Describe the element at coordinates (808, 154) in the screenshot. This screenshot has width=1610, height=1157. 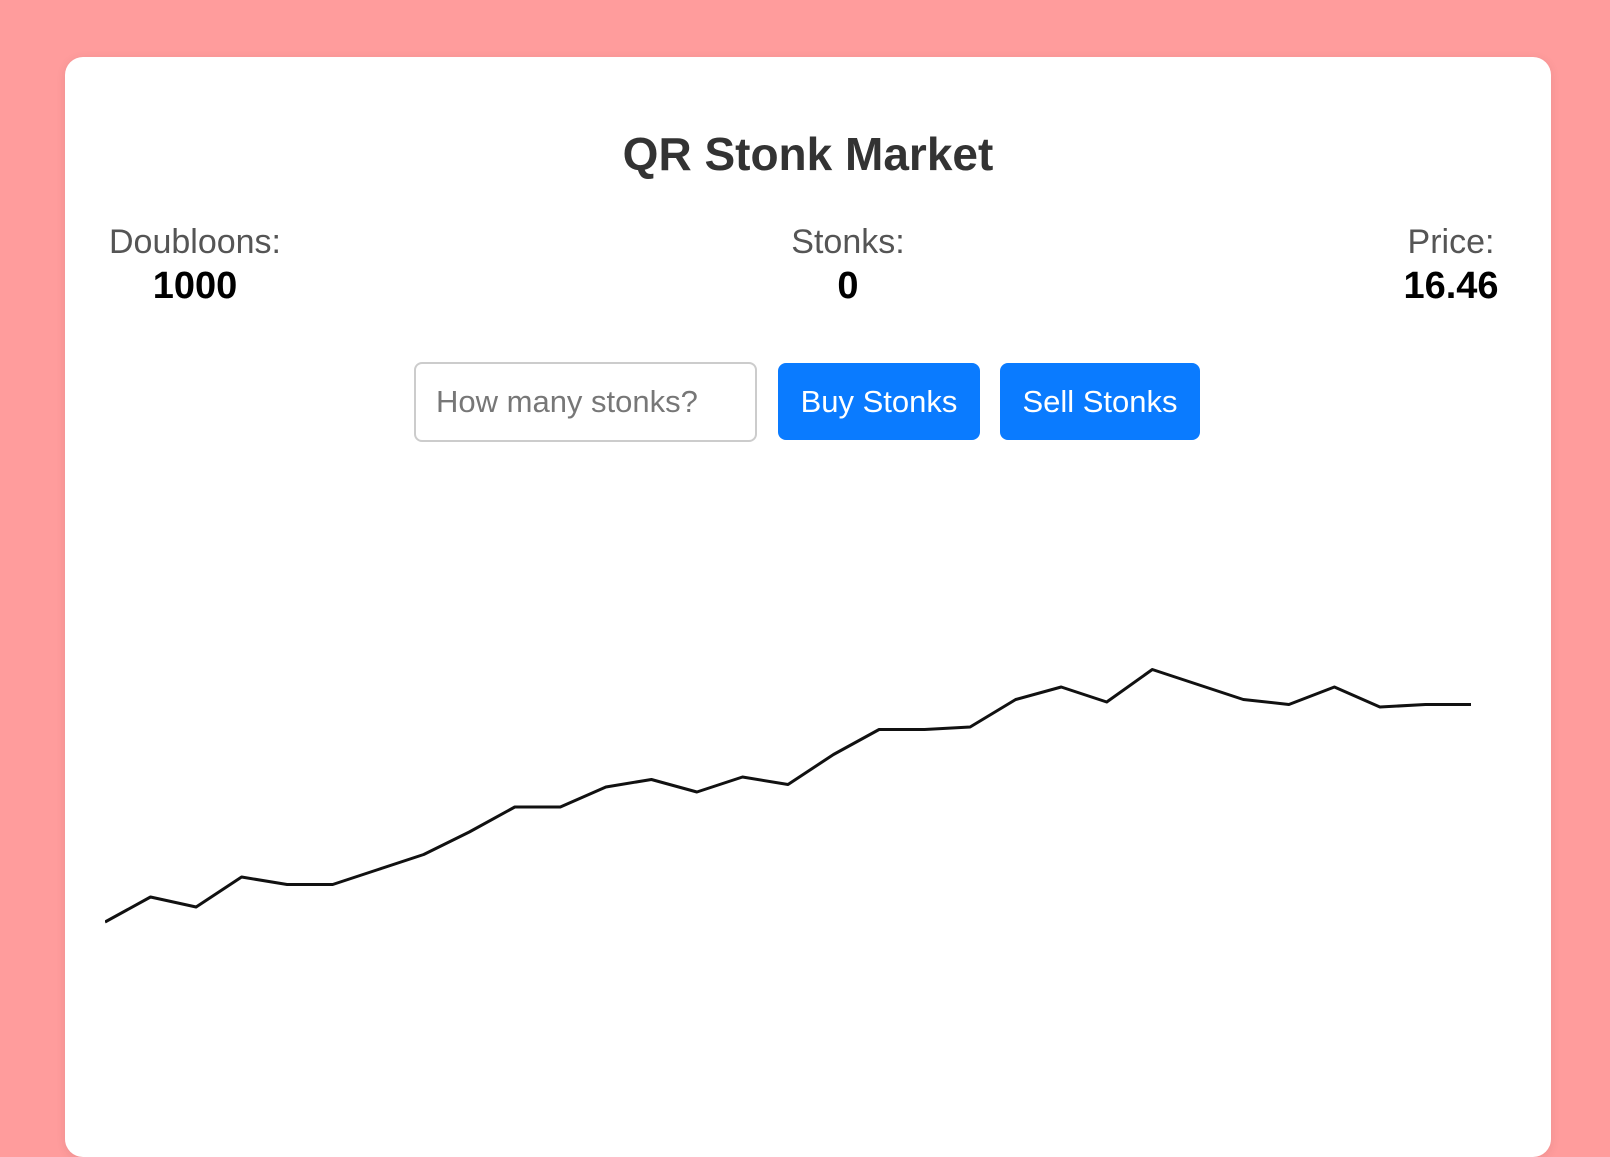
I see `page-title: QR Stonk Market` at that location.